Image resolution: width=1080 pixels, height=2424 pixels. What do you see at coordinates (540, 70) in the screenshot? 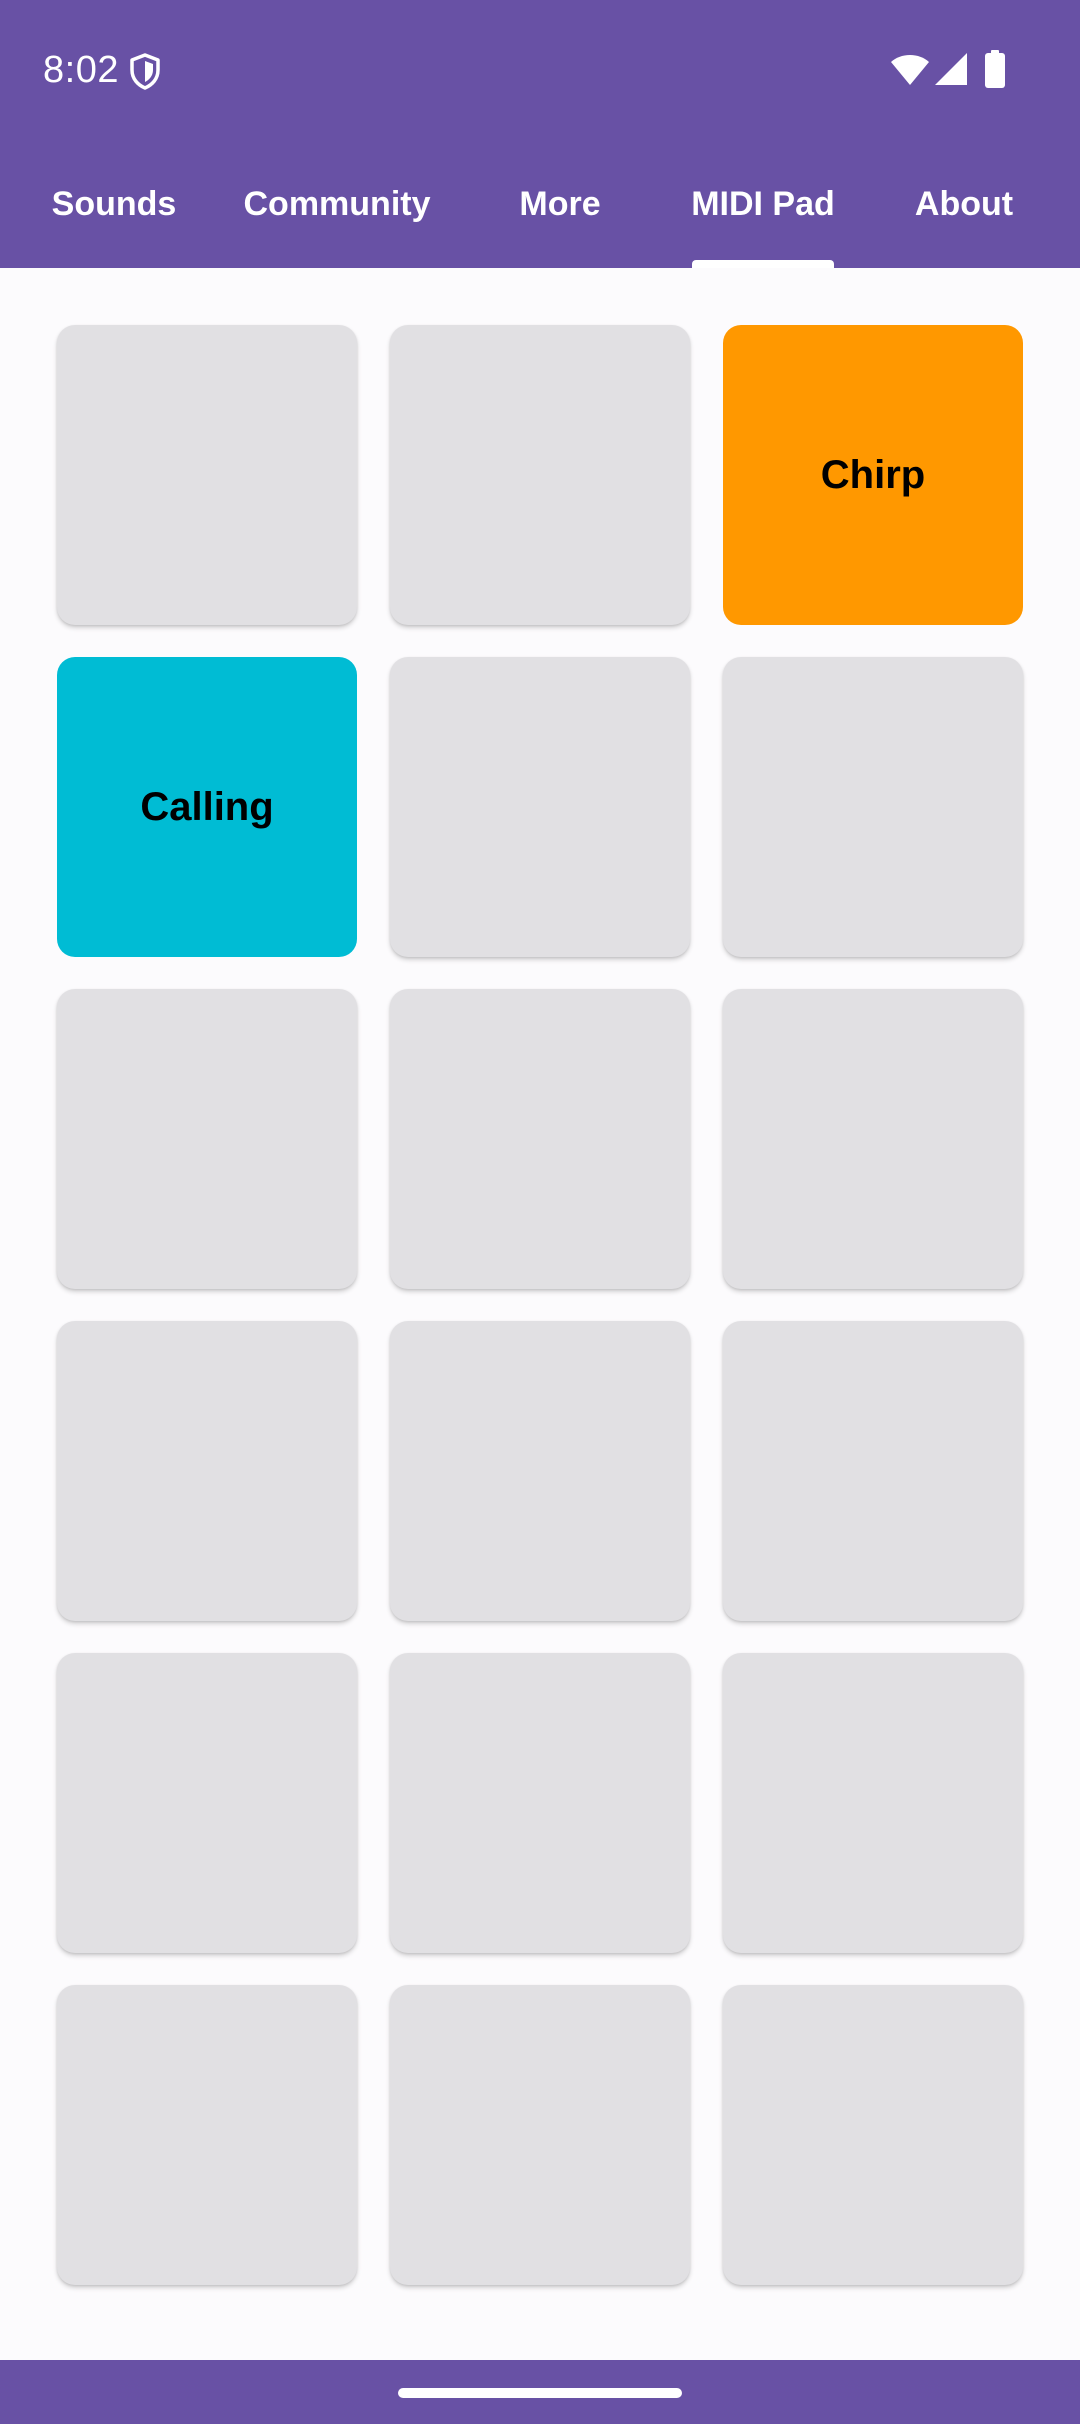
I see `status-bar: 8:02` at bounding box center [540, 70].